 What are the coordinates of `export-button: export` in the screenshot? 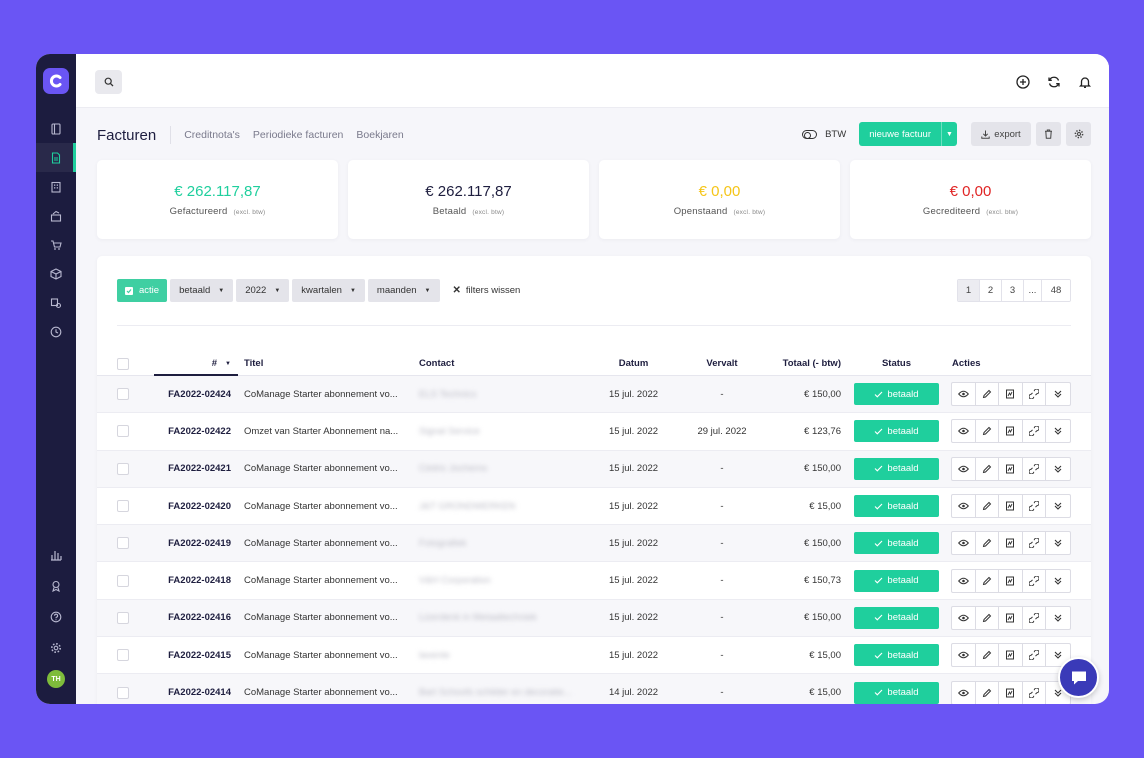 It's located at (1001, 134).